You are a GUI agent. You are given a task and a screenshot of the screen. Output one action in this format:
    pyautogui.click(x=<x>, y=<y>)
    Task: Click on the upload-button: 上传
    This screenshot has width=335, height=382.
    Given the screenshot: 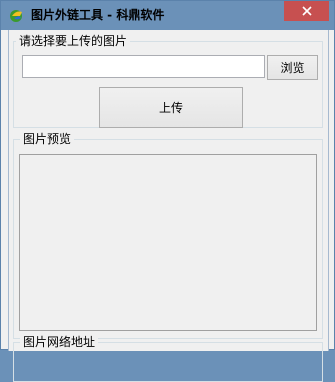 What is the action you would take?
    pyautogui.click(x=171, y=107)
    